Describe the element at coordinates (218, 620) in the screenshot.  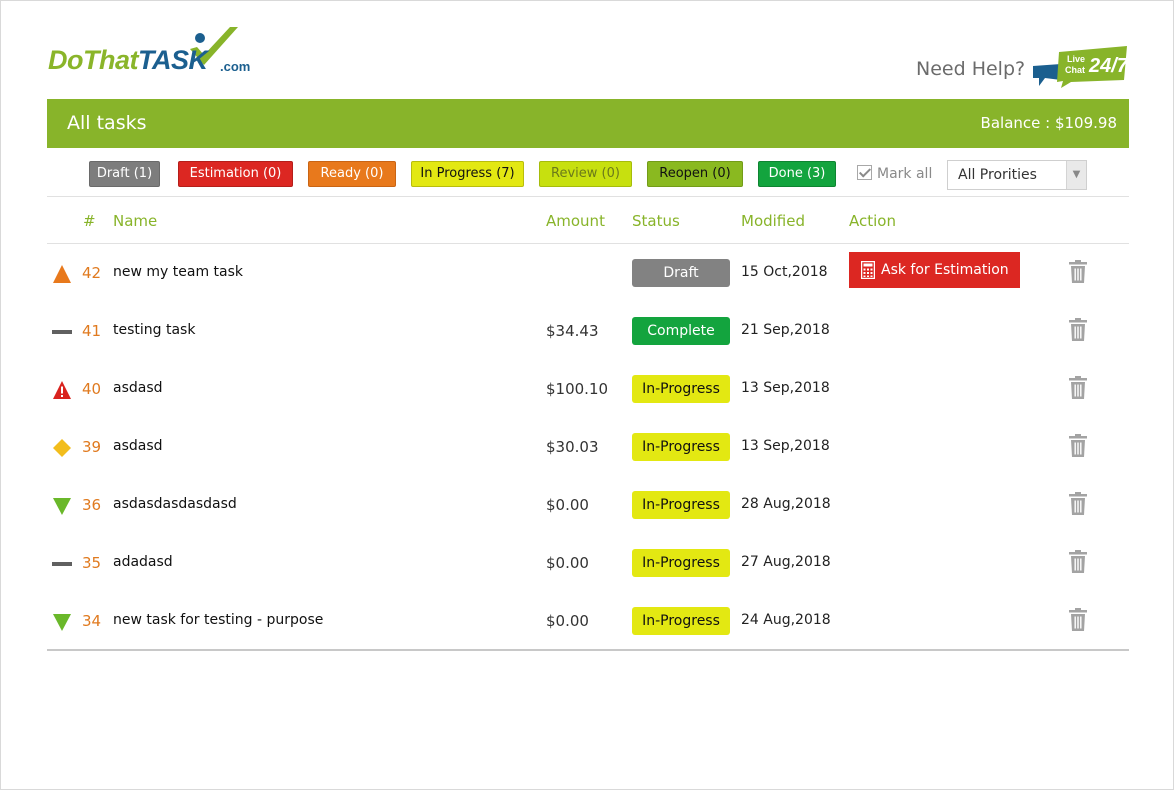
I see `task-name: new task for testing - purpose` at that location.